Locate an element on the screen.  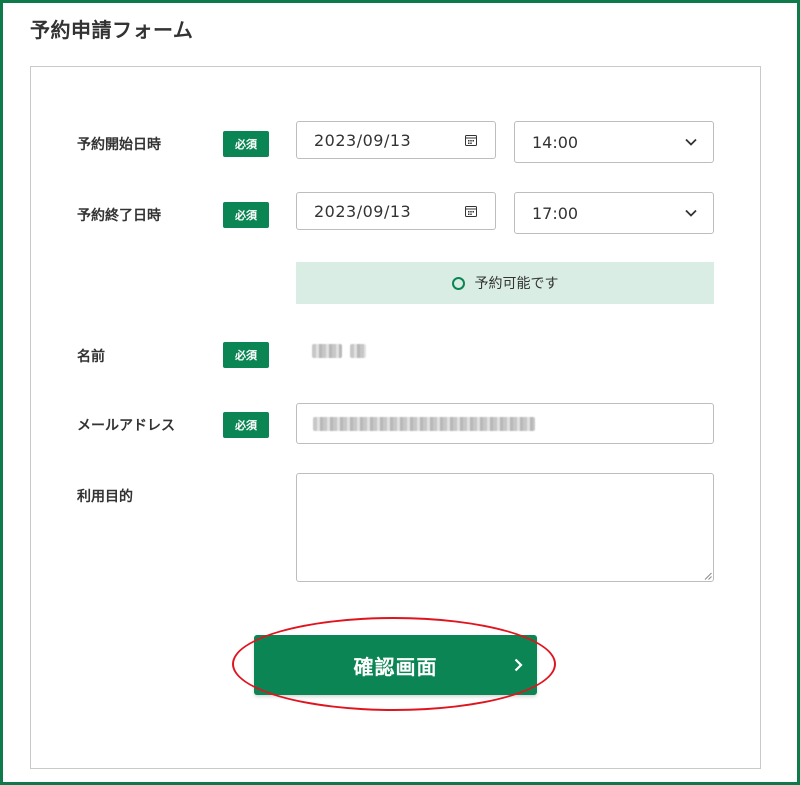
availability-notice: 予約可能です is located at coordinates (505, 283).